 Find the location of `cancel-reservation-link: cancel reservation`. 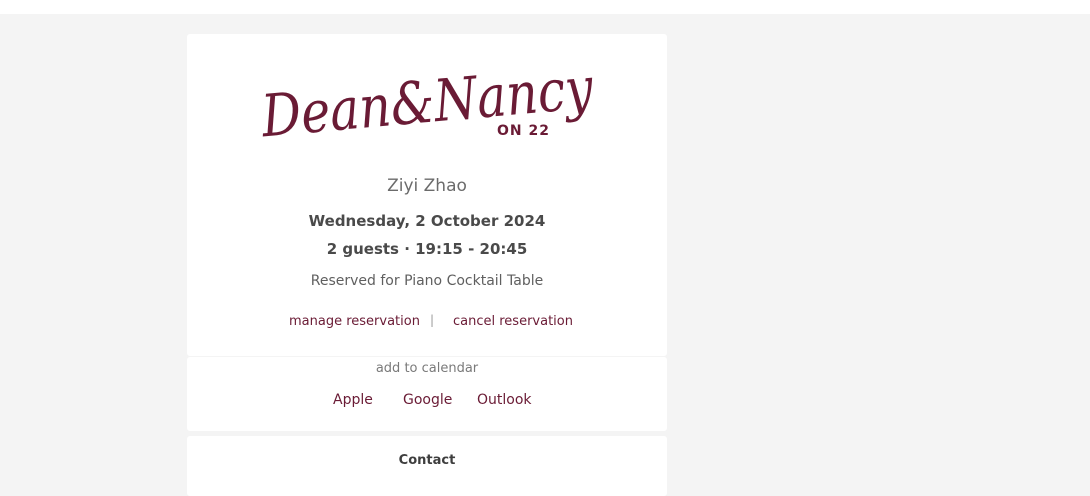

cancel-reservation-link: cancel reservation is located at coordinates (513, 321).